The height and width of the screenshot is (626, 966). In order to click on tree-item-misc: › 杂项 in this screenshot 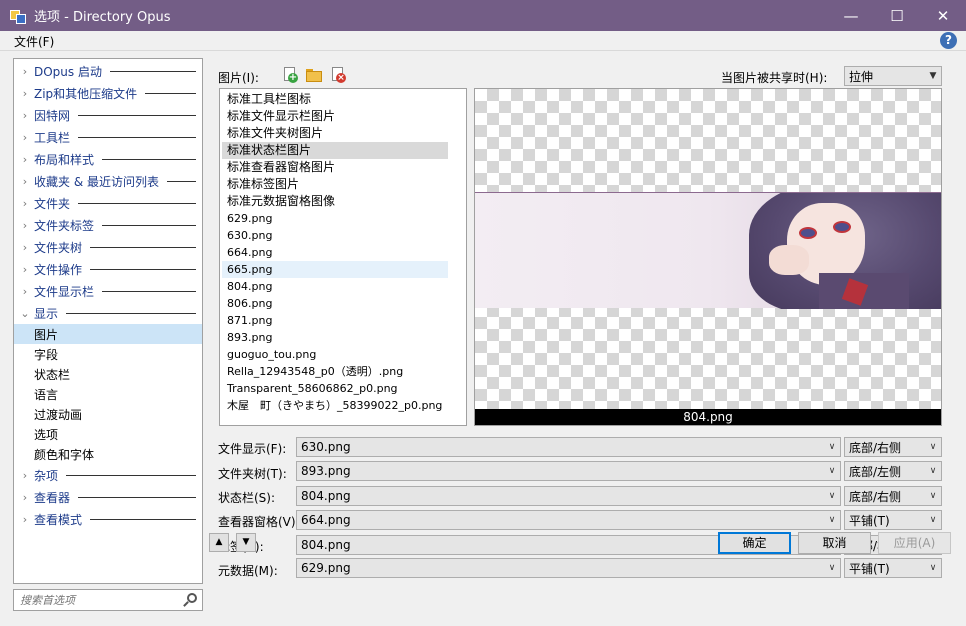, I will do `click(108, 475)`.